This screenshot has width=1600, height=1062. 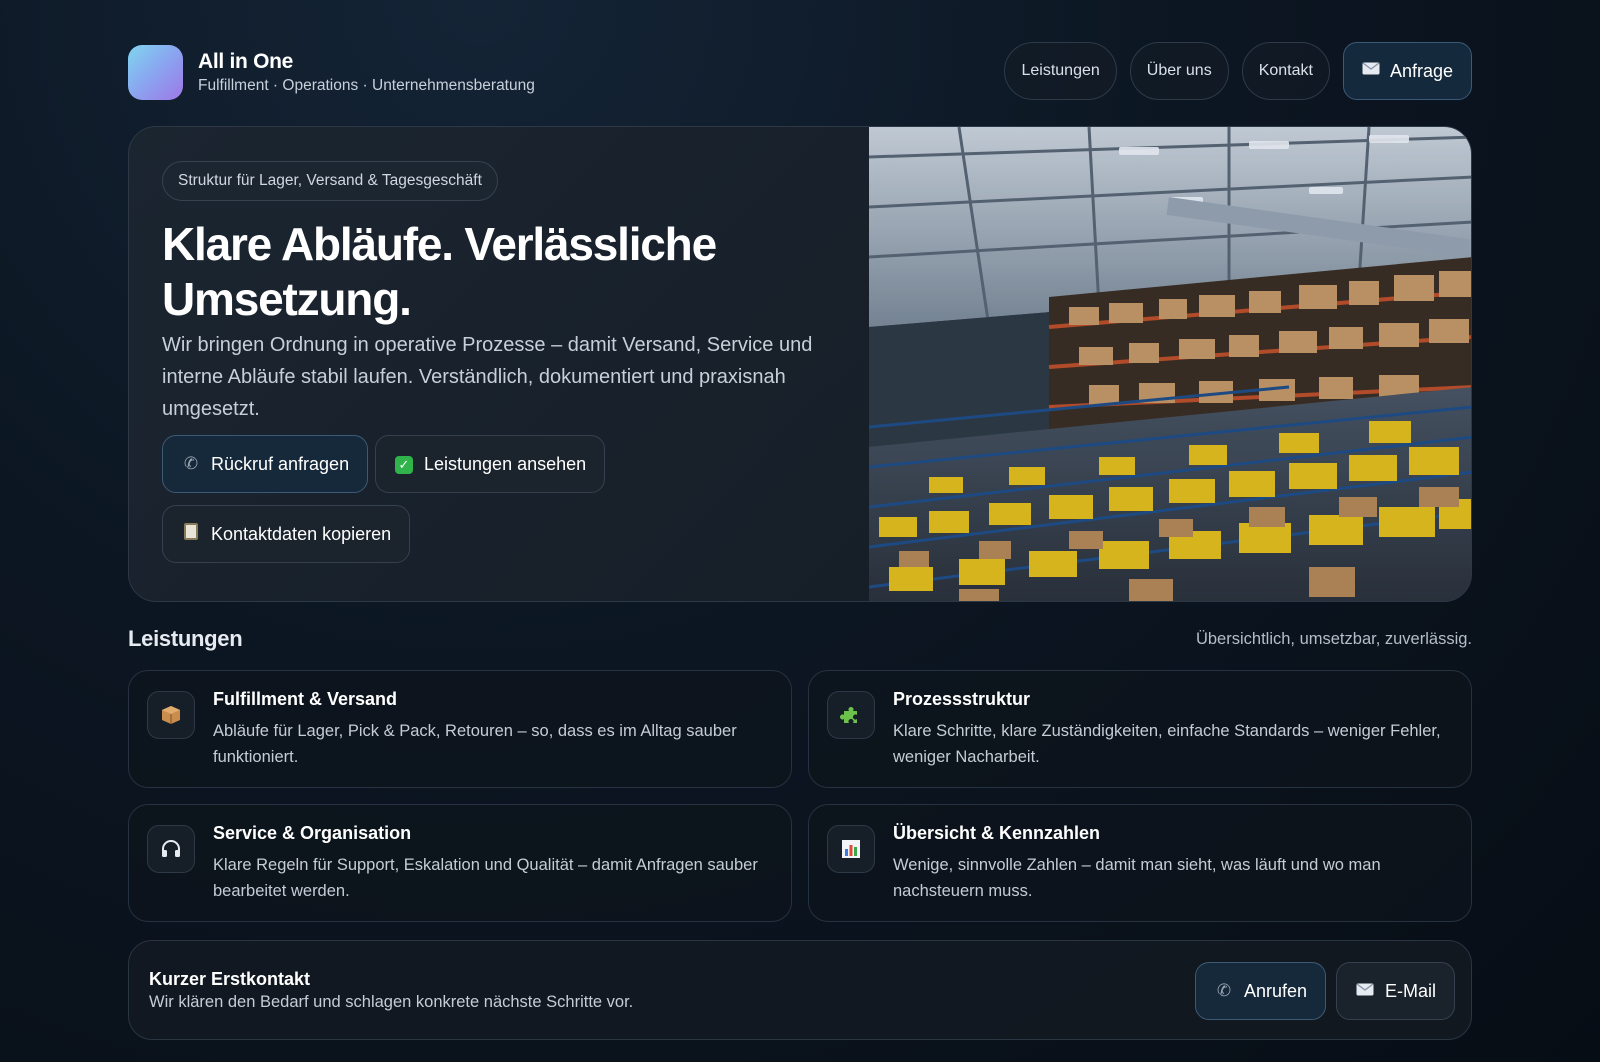 What do you see at coordinates (505, 463) in the screenshot?
I see `leistungen-ansehen-label: Leistungen ansehen` at bounding box center [505, 463].